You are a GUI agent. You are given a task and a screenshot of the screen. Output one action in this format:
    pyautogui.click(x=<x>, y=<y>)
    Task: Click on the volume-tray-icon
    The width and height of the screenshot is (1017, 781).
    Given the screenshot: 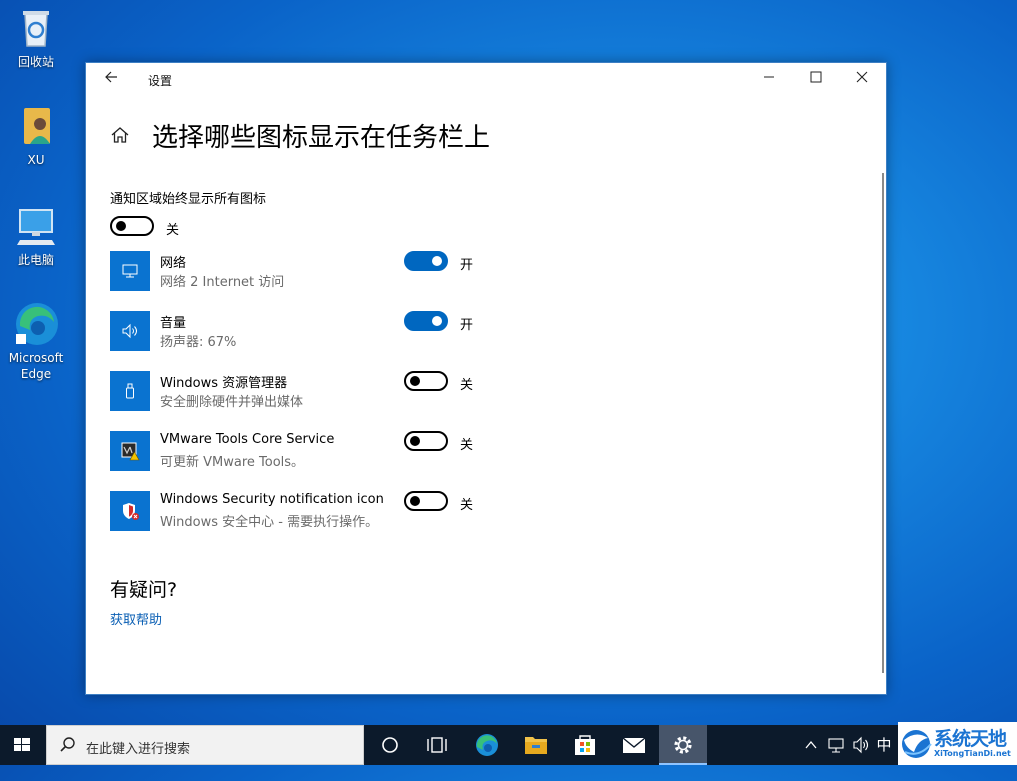 What is the action you would take?
    pyautogui.click(x=861, y=745)
    